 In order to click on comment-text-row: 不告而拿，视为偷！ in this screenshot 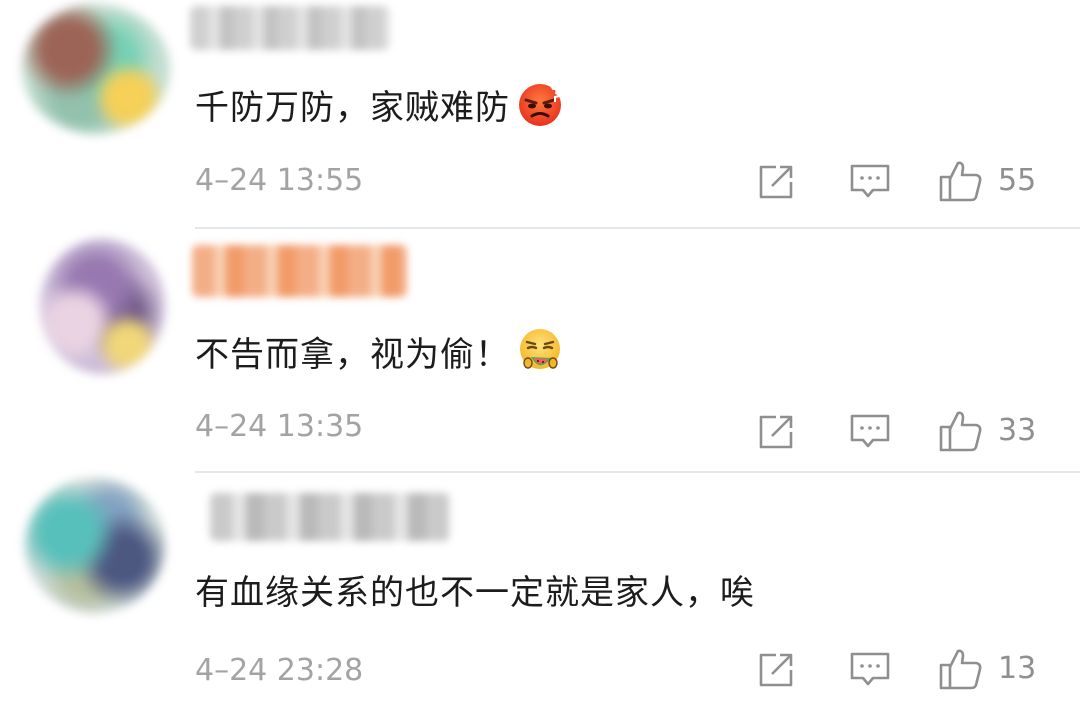, I will do `click(379, 356)`.